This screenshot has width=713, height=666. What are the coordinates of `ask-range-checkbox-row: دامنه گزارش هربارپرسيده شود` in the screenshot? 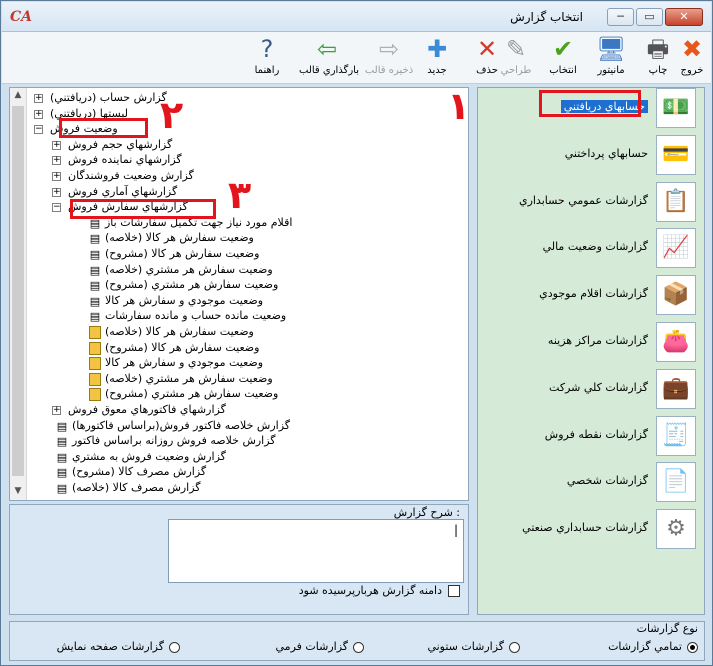 It's located at (379, 592).